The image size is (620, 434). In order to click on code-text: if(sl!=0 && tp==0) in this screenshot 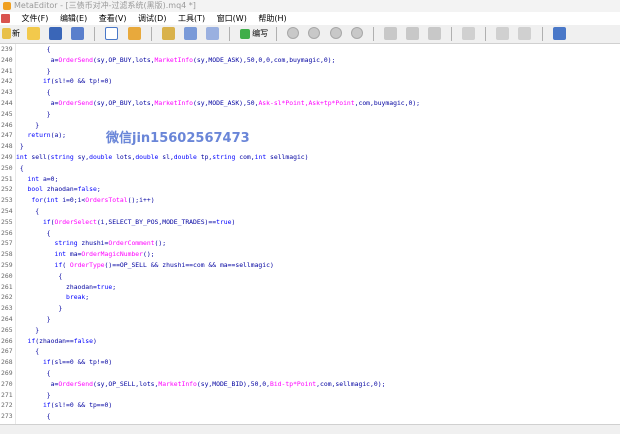, I will do `click(64, 405)`.